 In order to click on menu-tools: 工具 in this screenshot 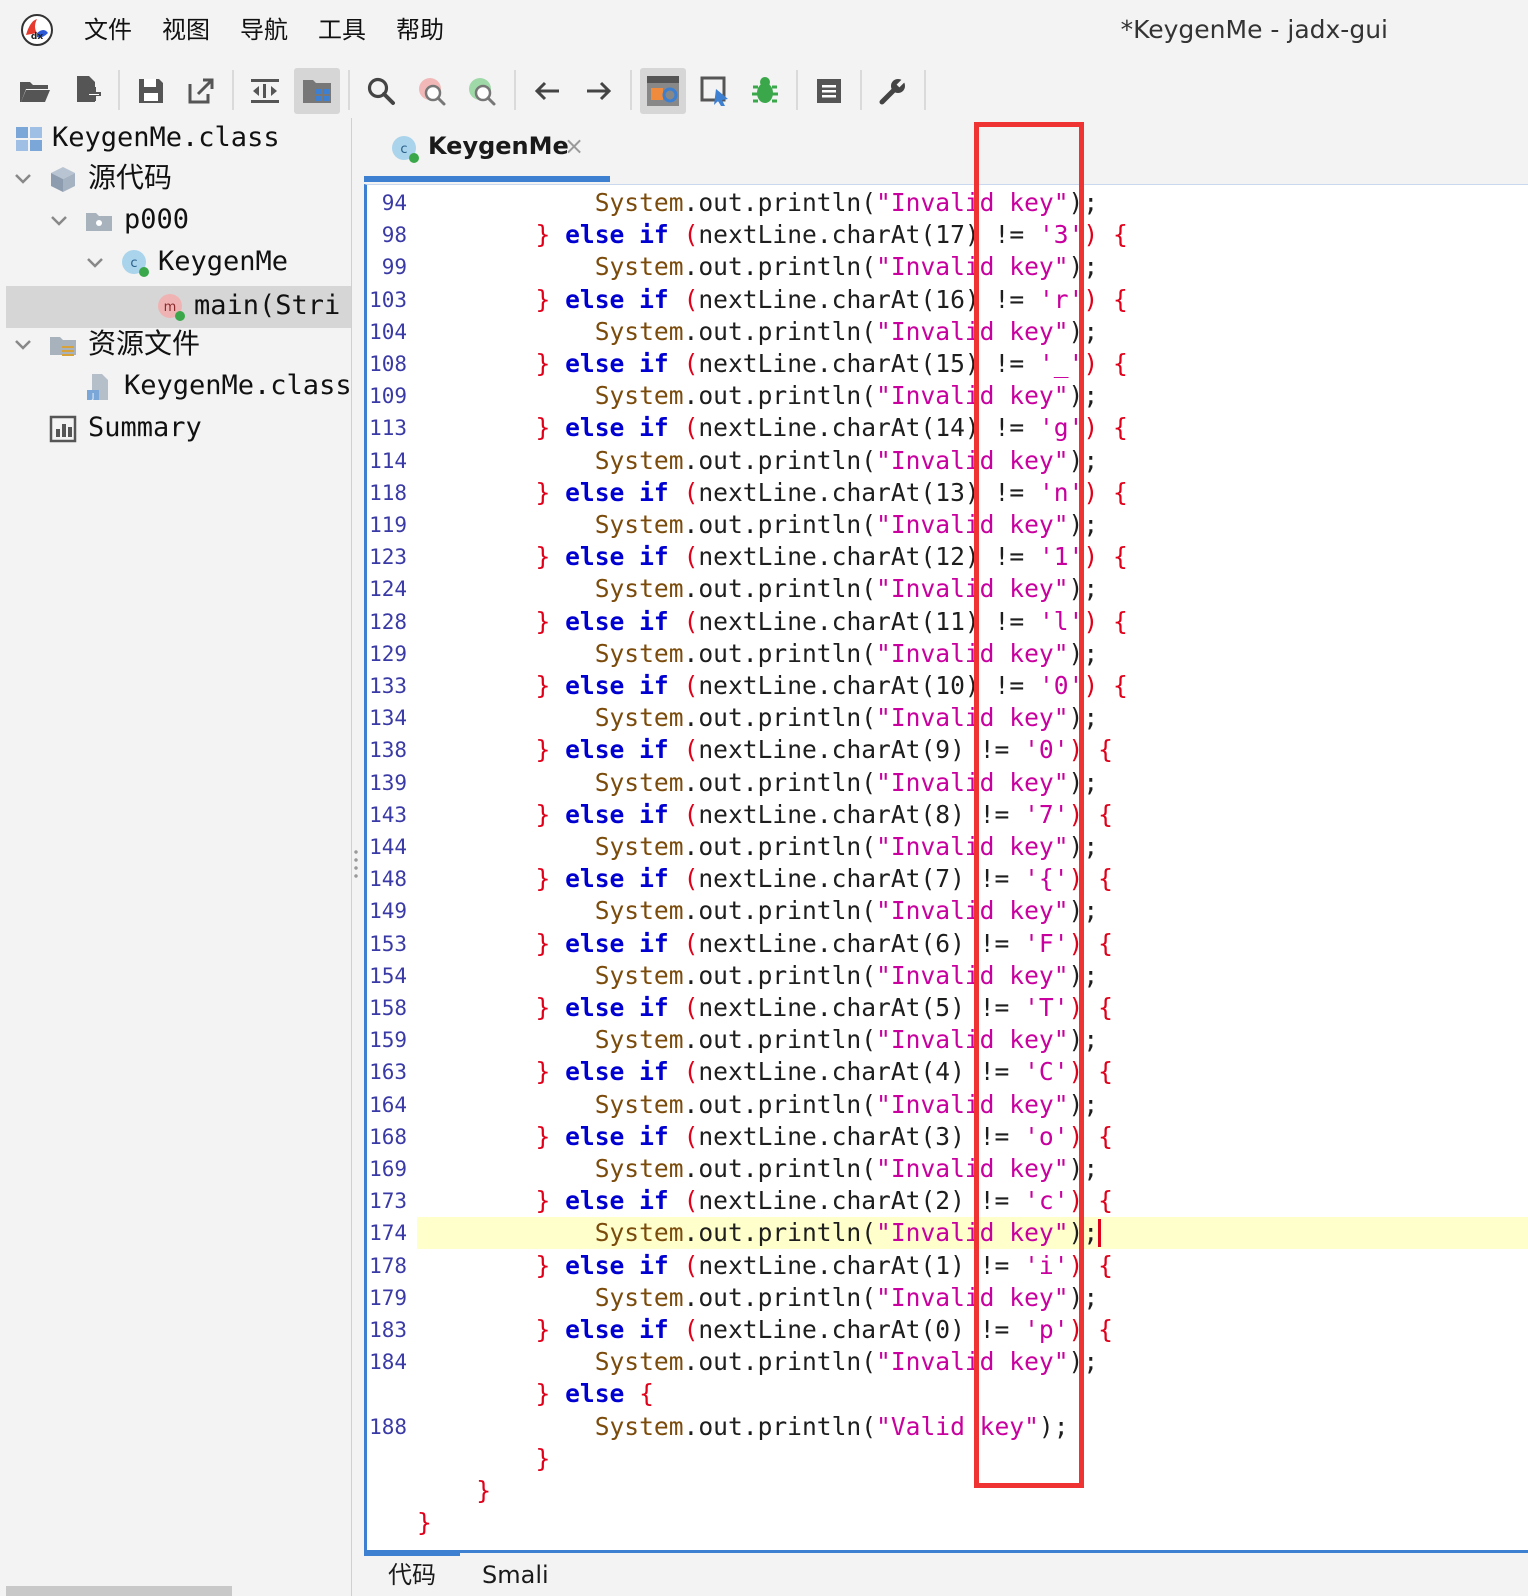, I will do `click(342, 30)`.